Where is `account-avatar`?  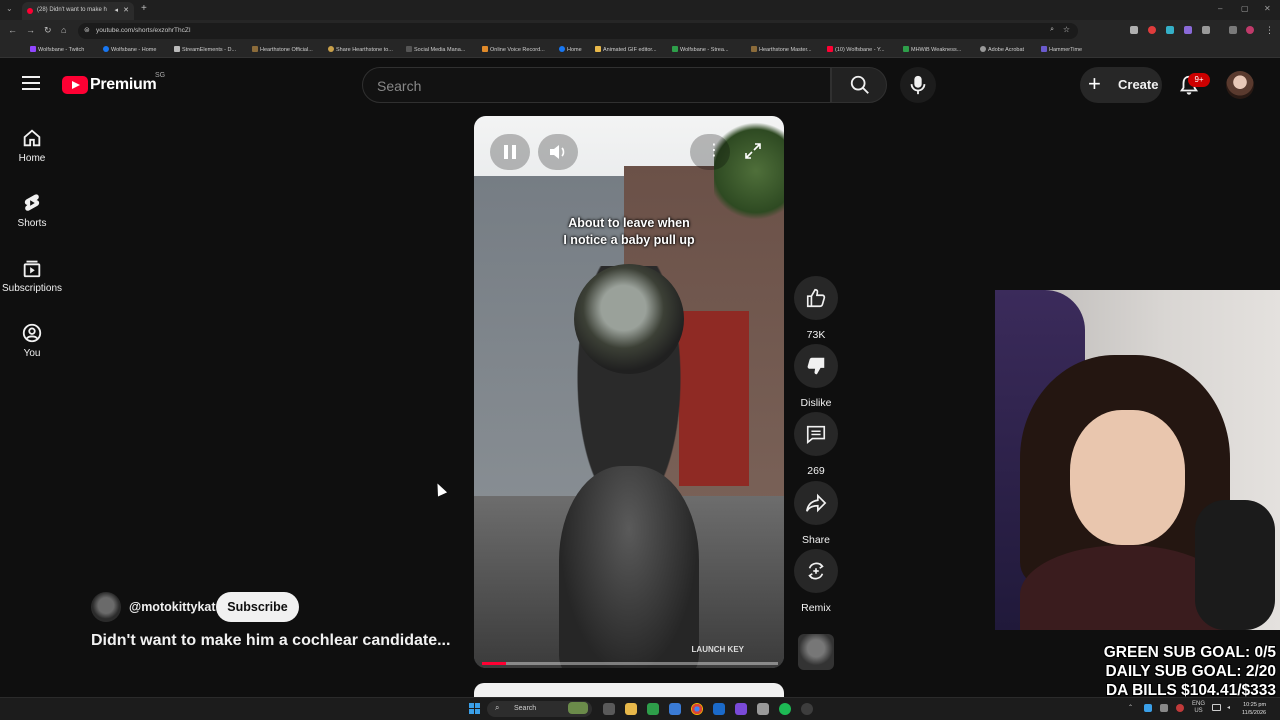
account-avatar is located at coordinates (1240, 85).